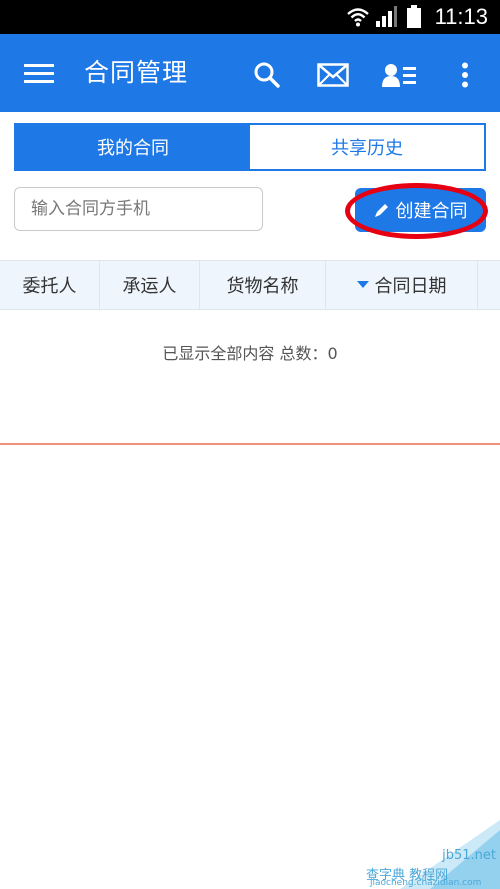  Describe the element at coordinates (250, 17) in the screenshot. I see `status-bar: 11:13` at that location.